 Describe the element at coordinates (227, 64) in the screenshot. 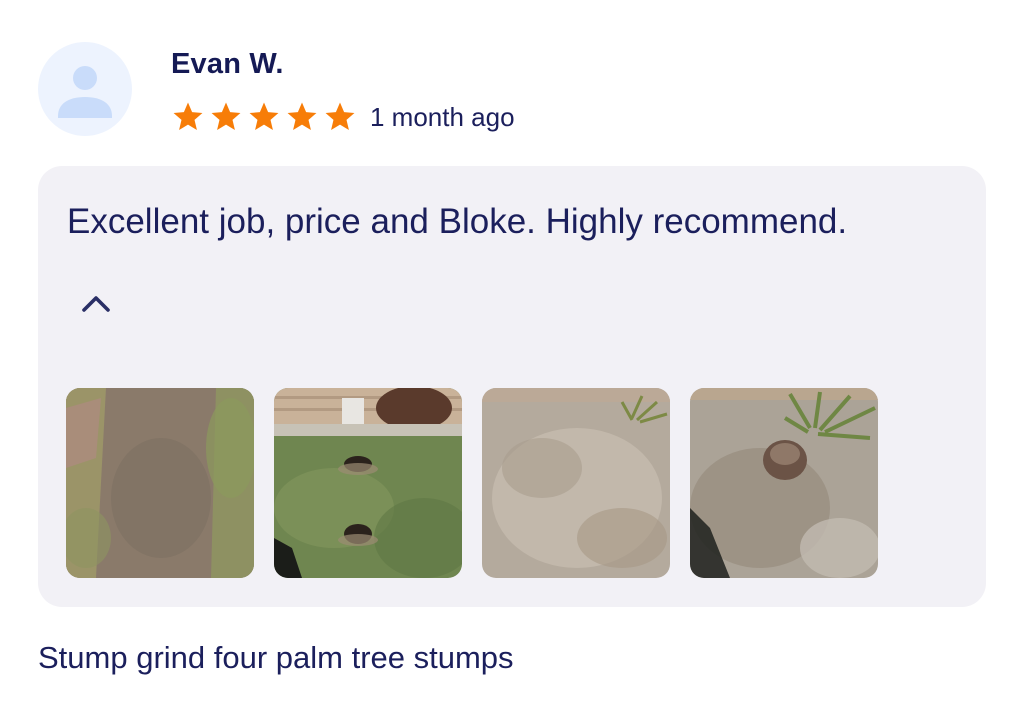

I see `reviewer-name: Evan W.` at that location.